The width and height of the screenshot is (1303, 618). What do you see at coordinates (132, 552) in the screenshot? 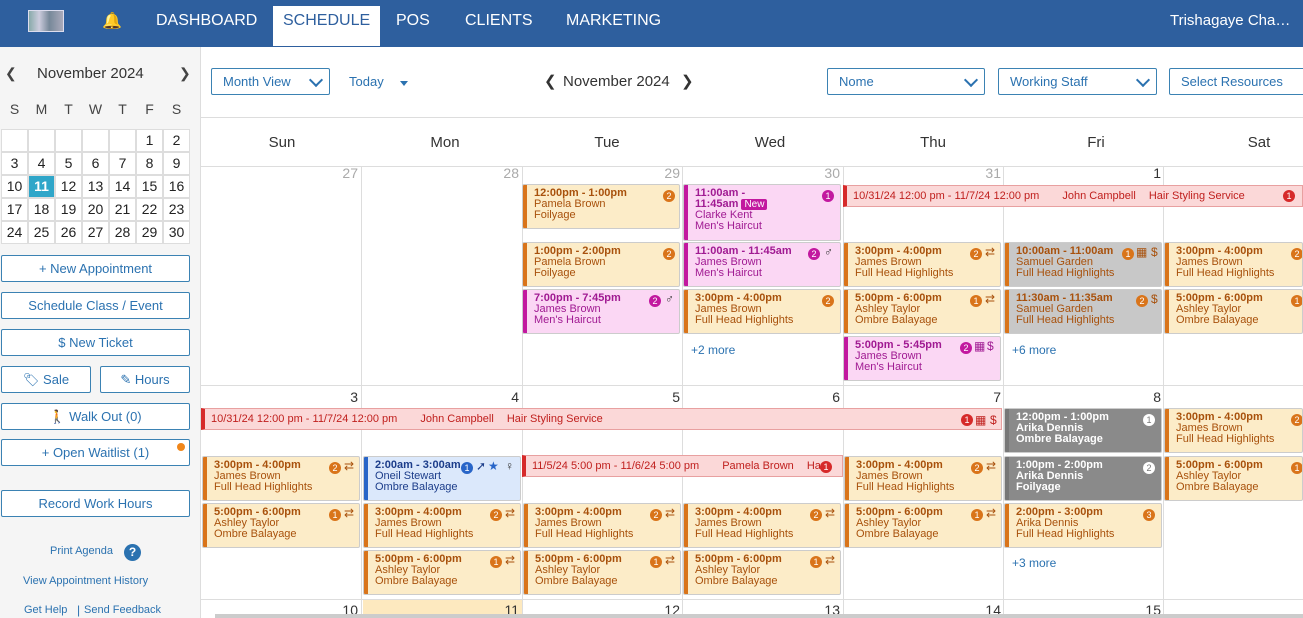
I see `help-icon: ?` at bounding box center [132, 552].